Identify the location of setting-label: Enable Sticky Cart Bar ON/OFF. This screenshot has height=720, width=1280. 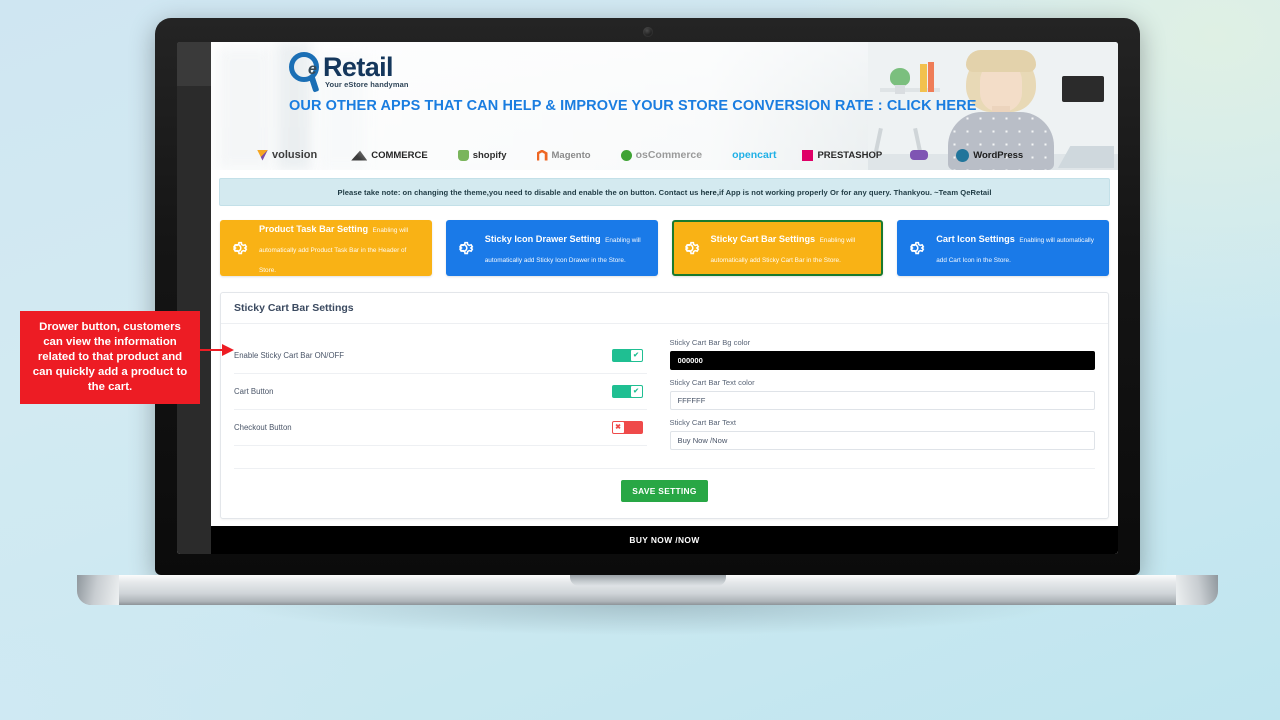
(289, 355).